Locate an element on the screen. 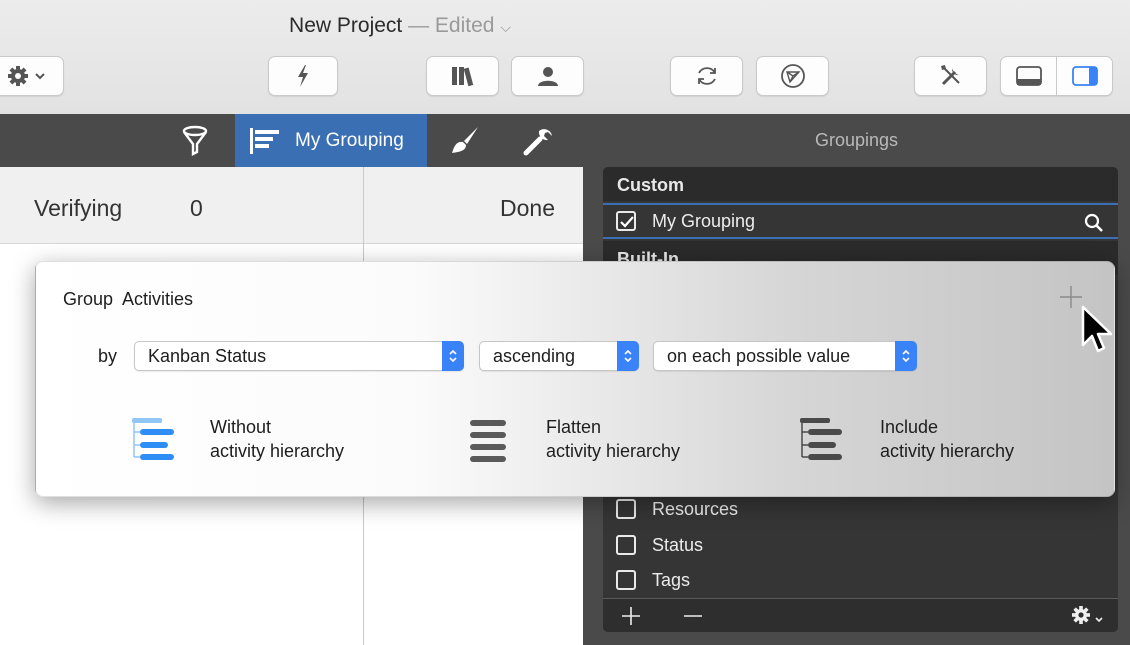 The height and width of the screenshot is (645, 1130). refresh-icon is located at coordinates (706, 76).